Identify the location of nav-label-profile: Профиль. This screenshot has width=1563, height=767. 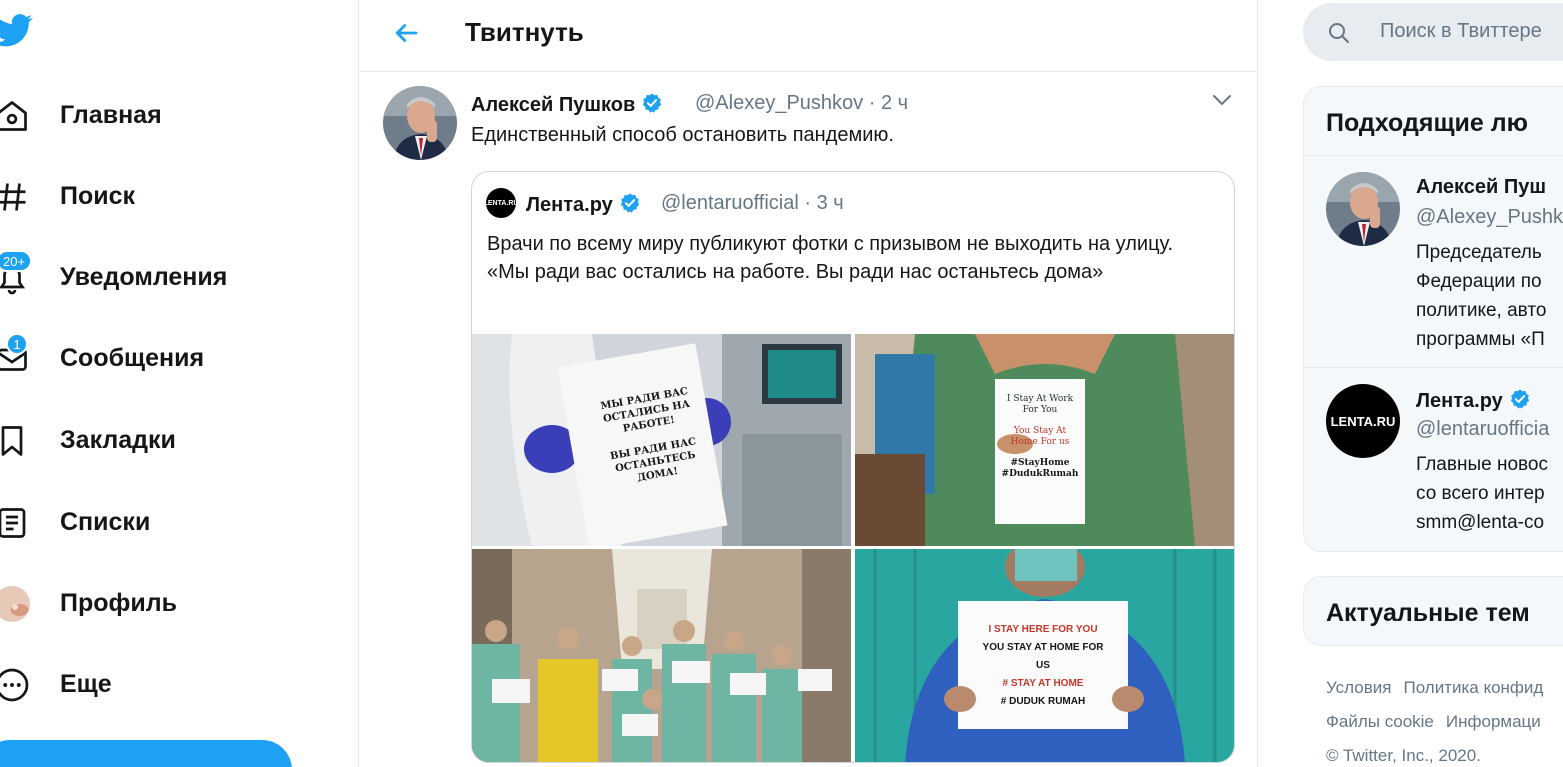
(119, 603).